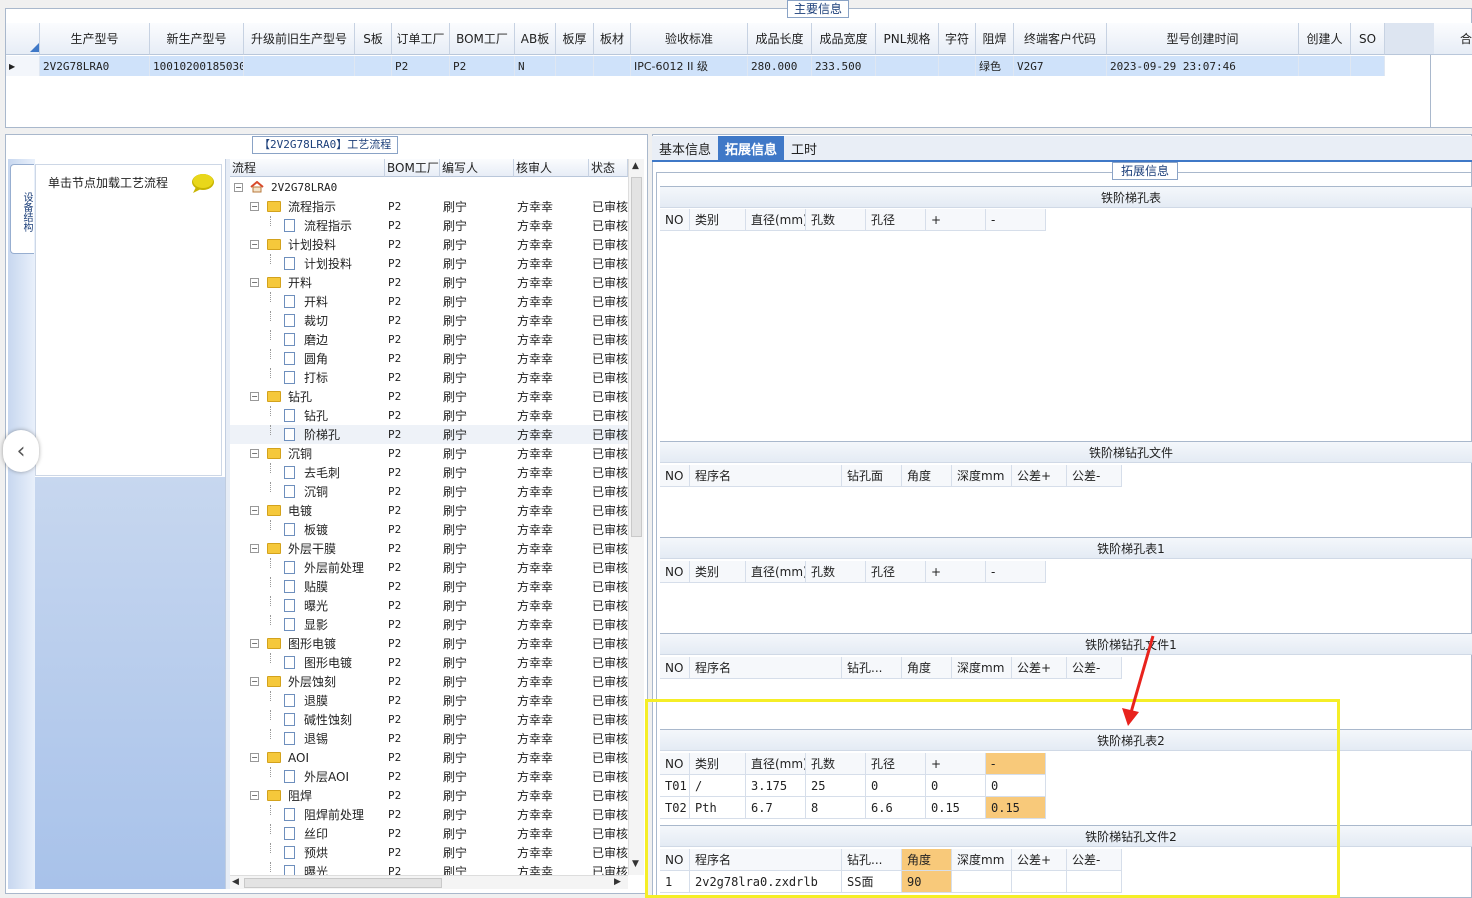 The height and width of the screenshot is (898, 1472). What do you see at coordinates (21, 451) in the screenshot?
I see `collapse-left-button: ‹` at bounding box center [21, 451].